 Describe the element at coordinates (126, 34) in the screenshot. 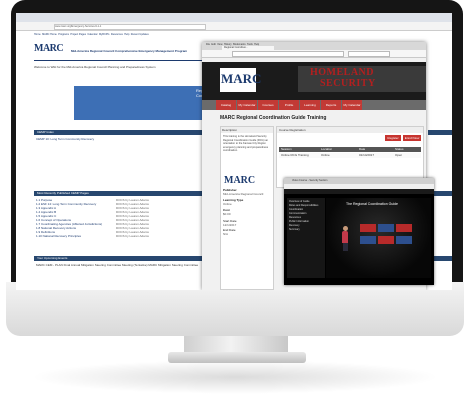

I see `back-menu-item: Help` at that location.